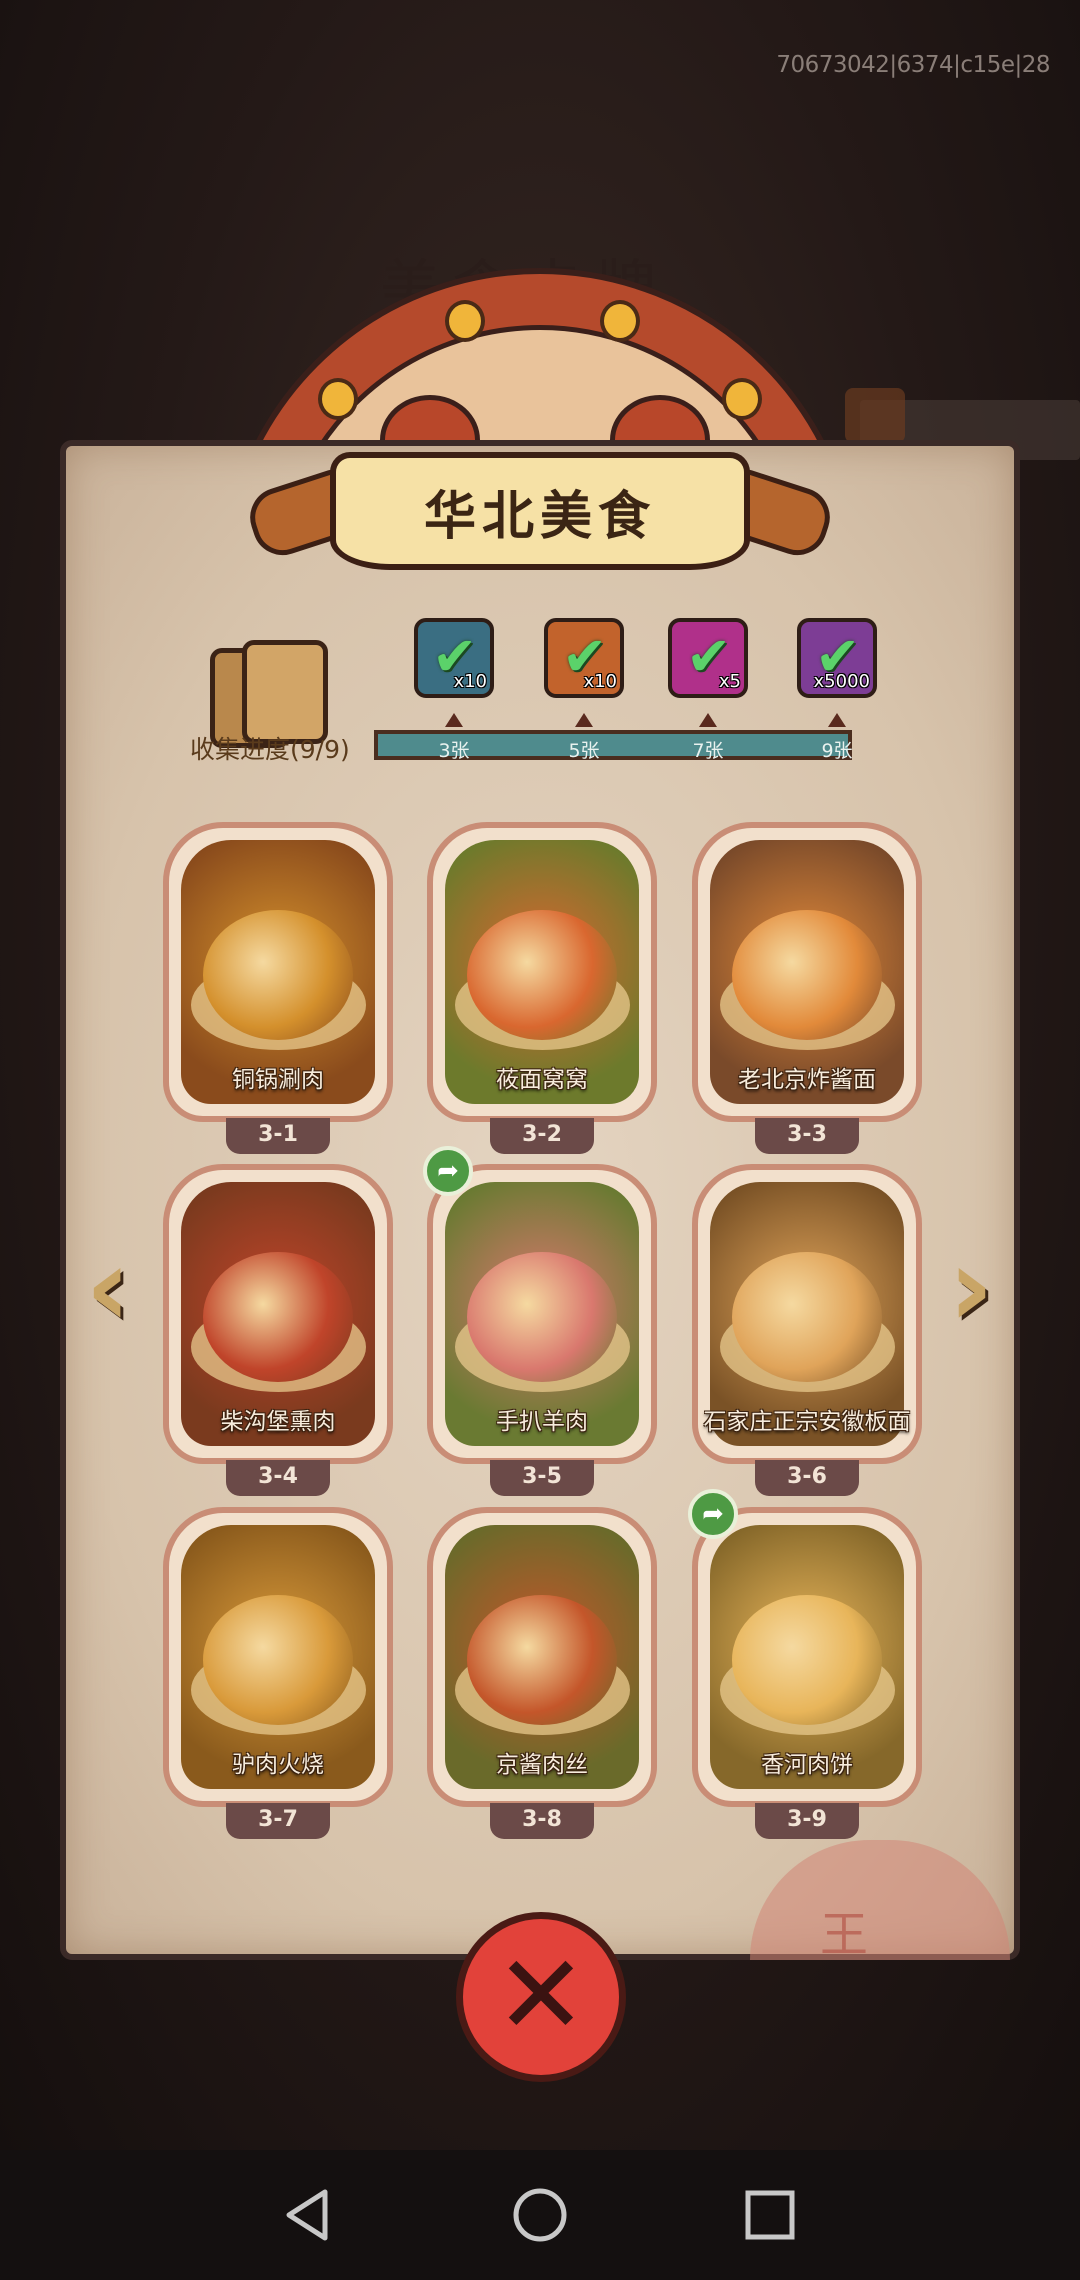 This screenshot has width=1080, height=2280. What do you see at coordinates (844, 1935) in the screenshot?
I see `seal-mark: 王` at bounding box center [844, 1935].